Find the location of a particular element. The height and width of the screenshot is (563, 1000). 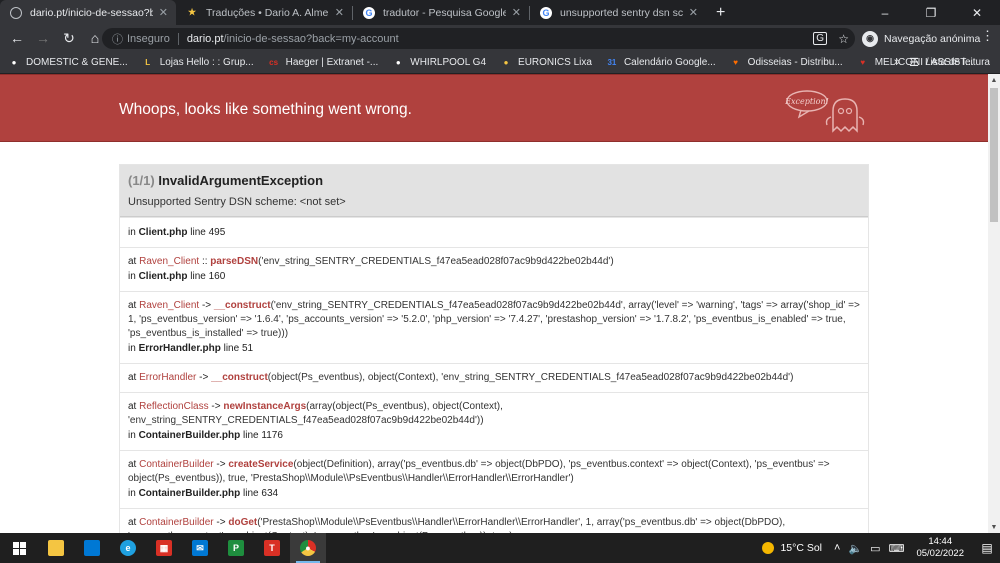

gift-icon: ▦ is located at coordinates (164, 548).